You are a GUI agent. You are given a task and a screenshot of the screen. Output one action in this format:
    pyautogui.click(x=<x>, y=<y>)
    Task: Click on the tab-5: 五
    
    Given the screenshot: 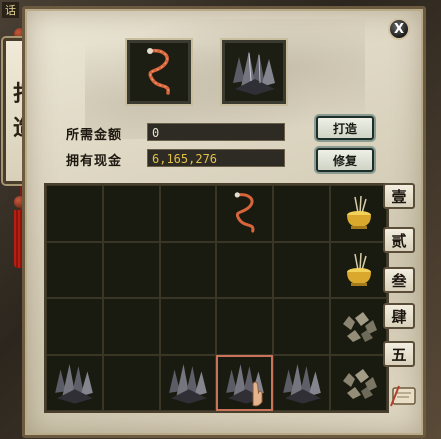 What is the action you would take?
    pyautogui.click(x=399, y=354)
    